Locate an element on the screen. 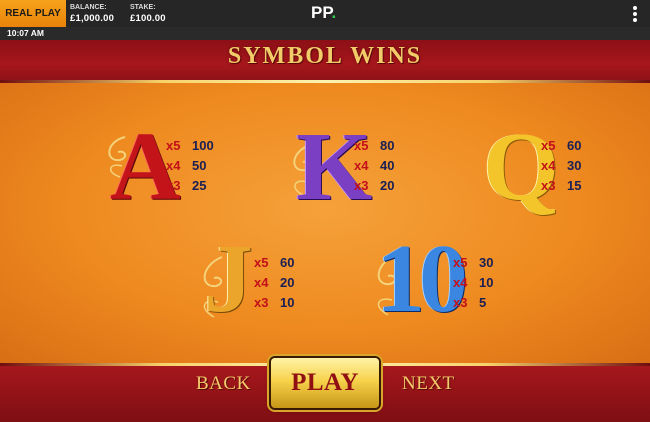 The width and height of the screenshot is (650, 422). symbol-j-icon: J is located at coordinates (228, 279).